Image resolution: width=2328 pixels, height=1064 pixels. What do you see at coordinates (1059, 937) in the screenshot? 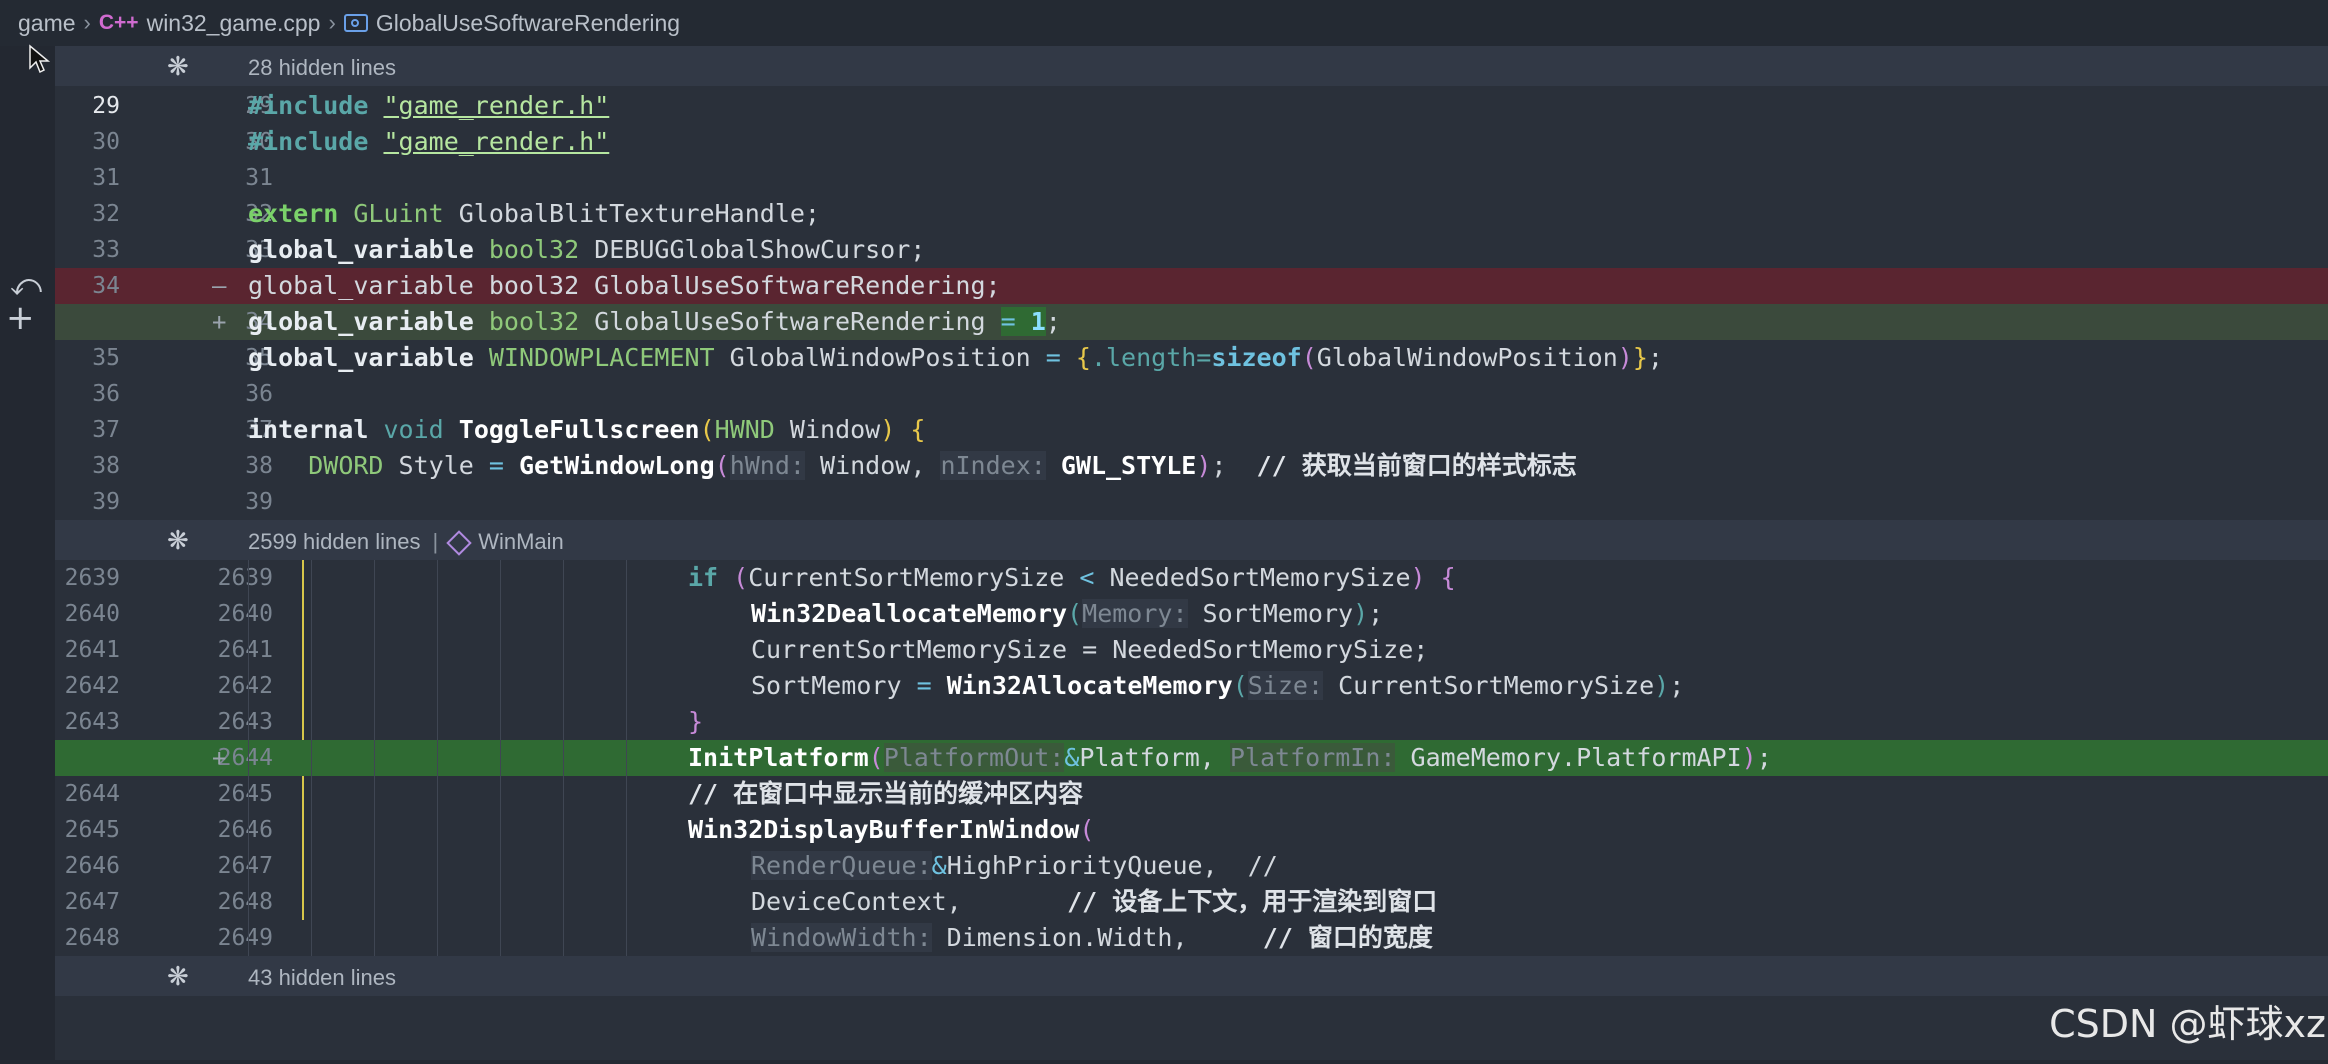
I see `identifier: Dimension.Width,` at bounding box center [1059, 937].